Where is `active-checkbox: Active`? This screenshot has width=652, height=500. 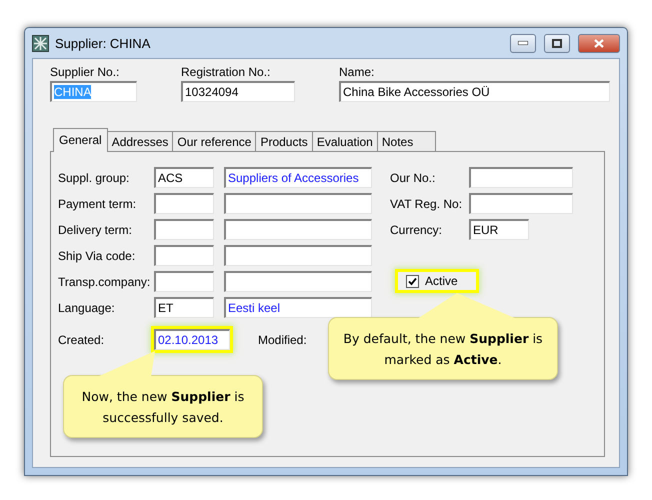
active-checkbox: Active is located at coordinates (437, 281).